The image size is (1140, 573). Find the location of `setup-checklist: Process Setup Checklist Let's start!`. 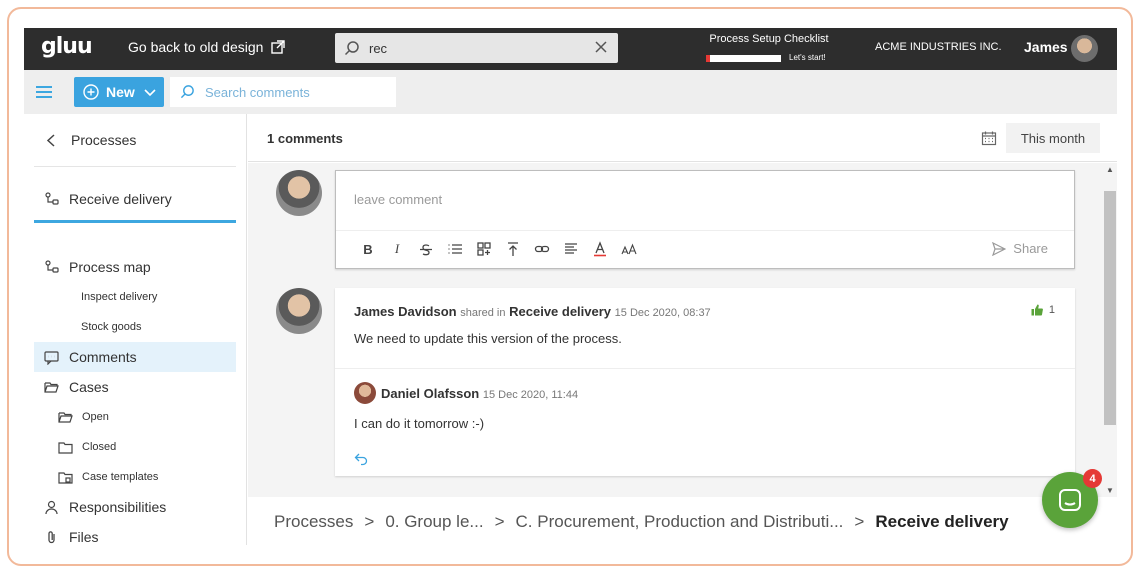

setup-checklist: Process Setup Checklist Let's start! is located at coordinates (769, 47).